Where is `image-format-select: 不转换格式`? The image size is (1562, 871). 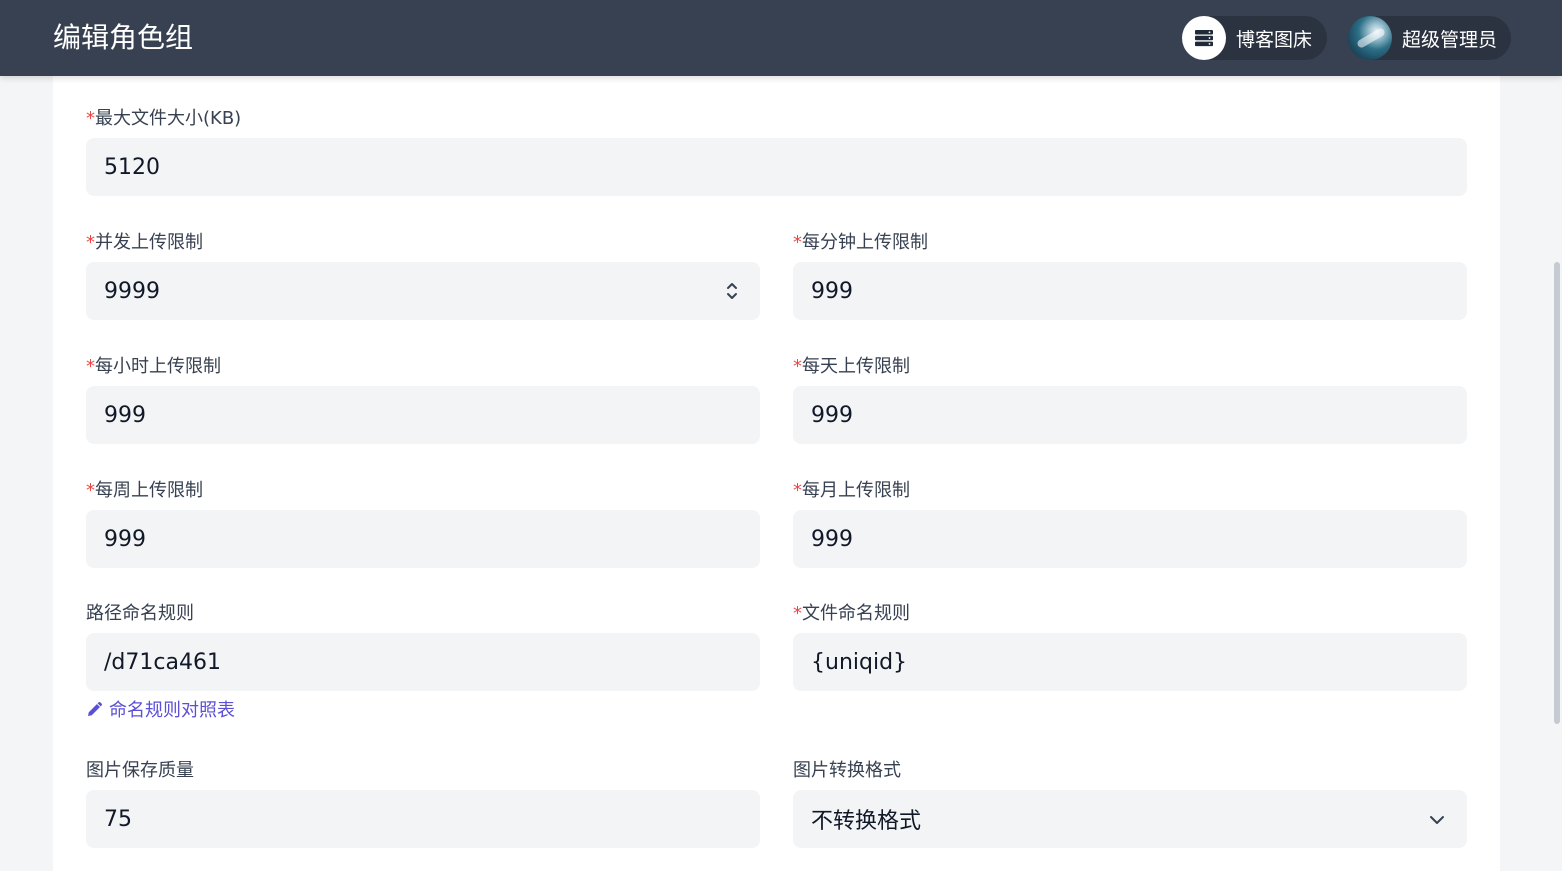 image-format-select: 不转换格式 is located at coordinates (1130, 819).